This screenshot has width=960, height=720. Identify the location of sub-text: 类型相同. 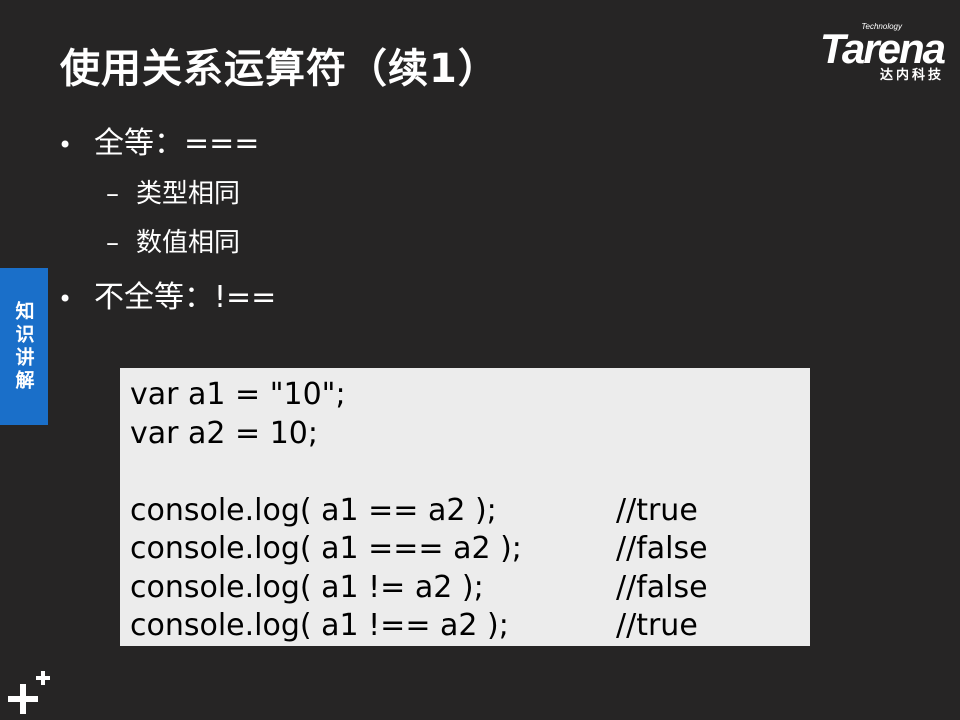
(188, 194).